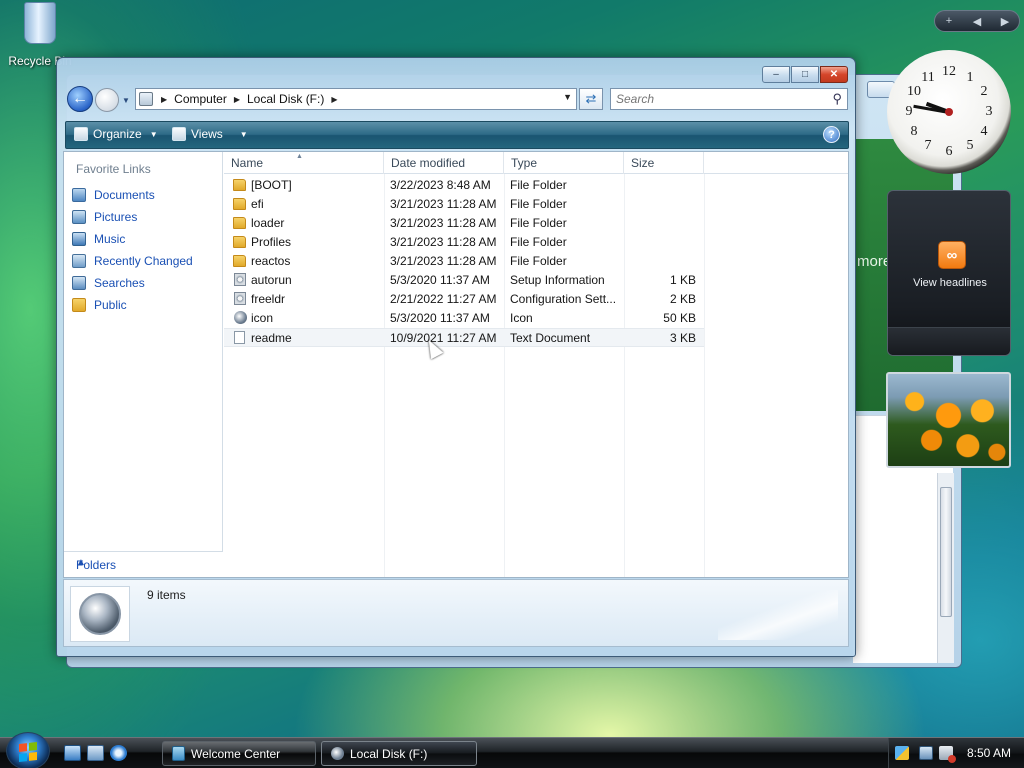 This screenshot has height=768, width=1024. I want to click on clock-gadget: 12 1 2 3 4 5 6 7 8 9 10 11, so click(949, 112).